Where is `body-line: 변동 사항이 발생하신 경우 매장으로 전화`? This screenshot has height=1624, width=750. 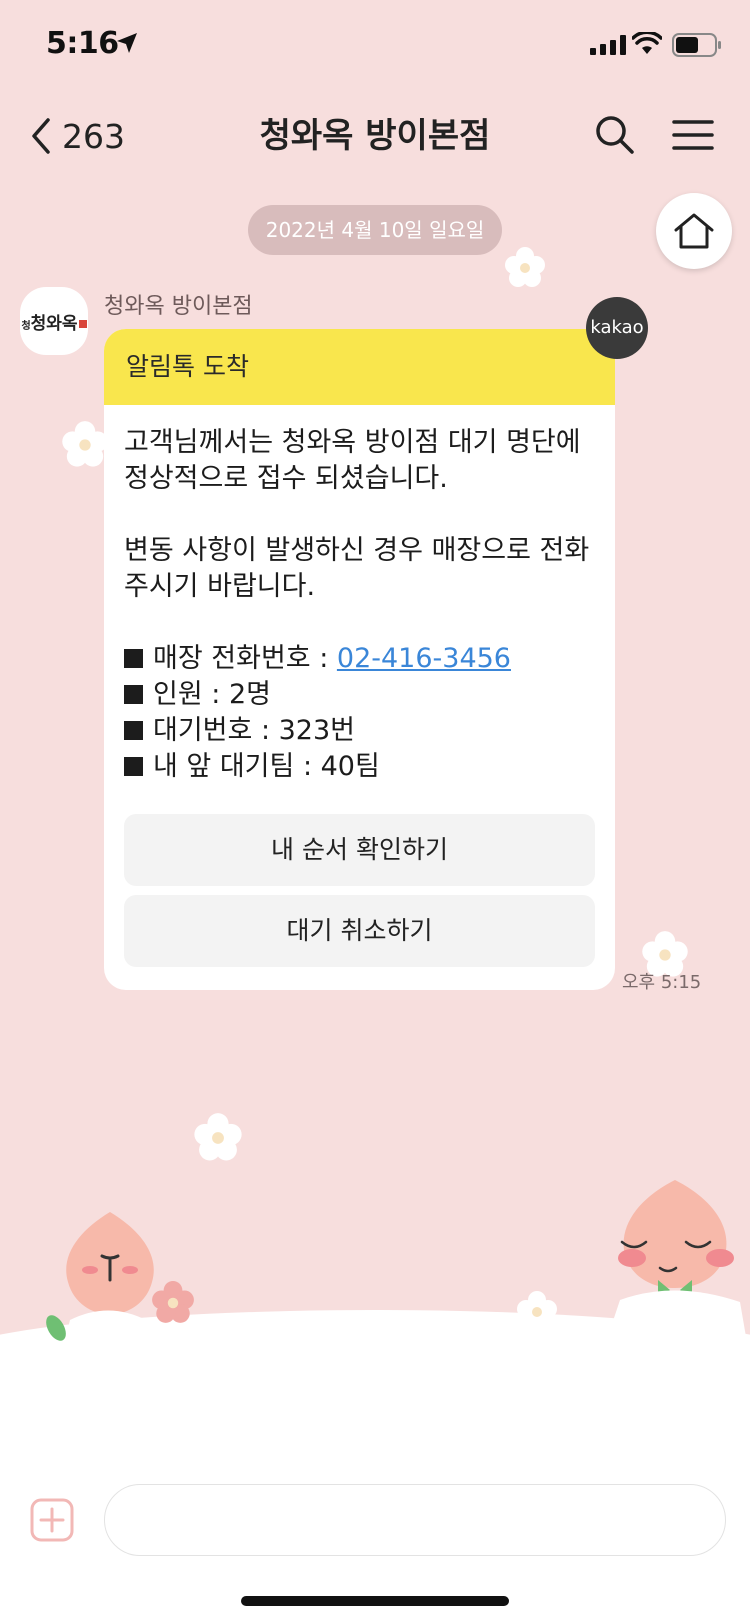
body-line: 변동 사항이 발생하신 경우 매장으로 전화 is located at coordinates (357, 550).